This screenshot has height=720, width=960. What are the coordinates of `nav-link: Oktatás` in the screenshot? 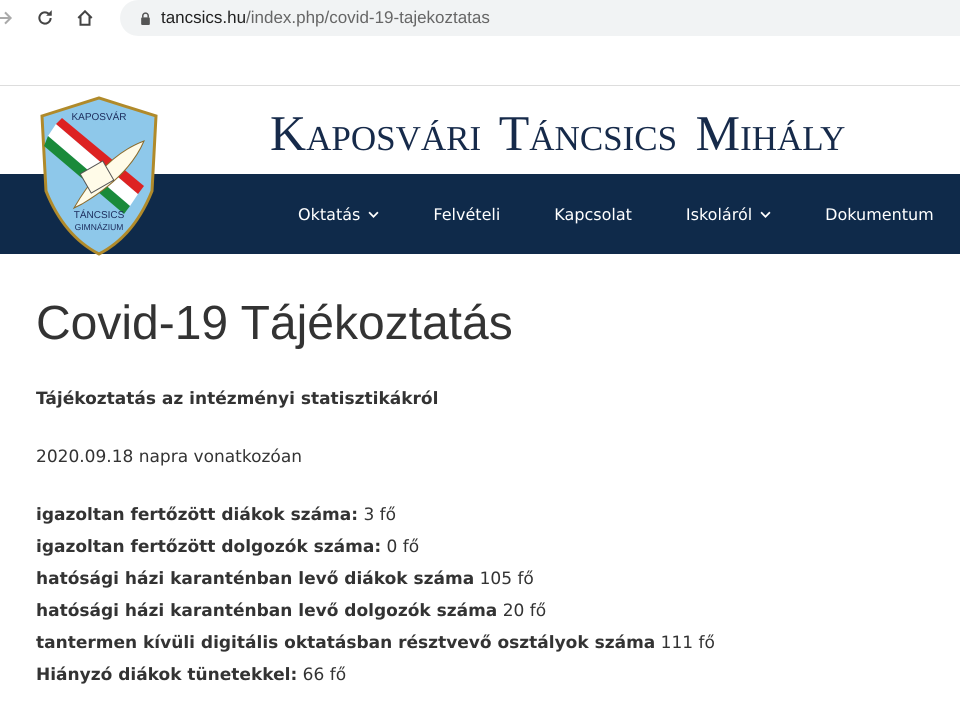 It's located at (339, 214).